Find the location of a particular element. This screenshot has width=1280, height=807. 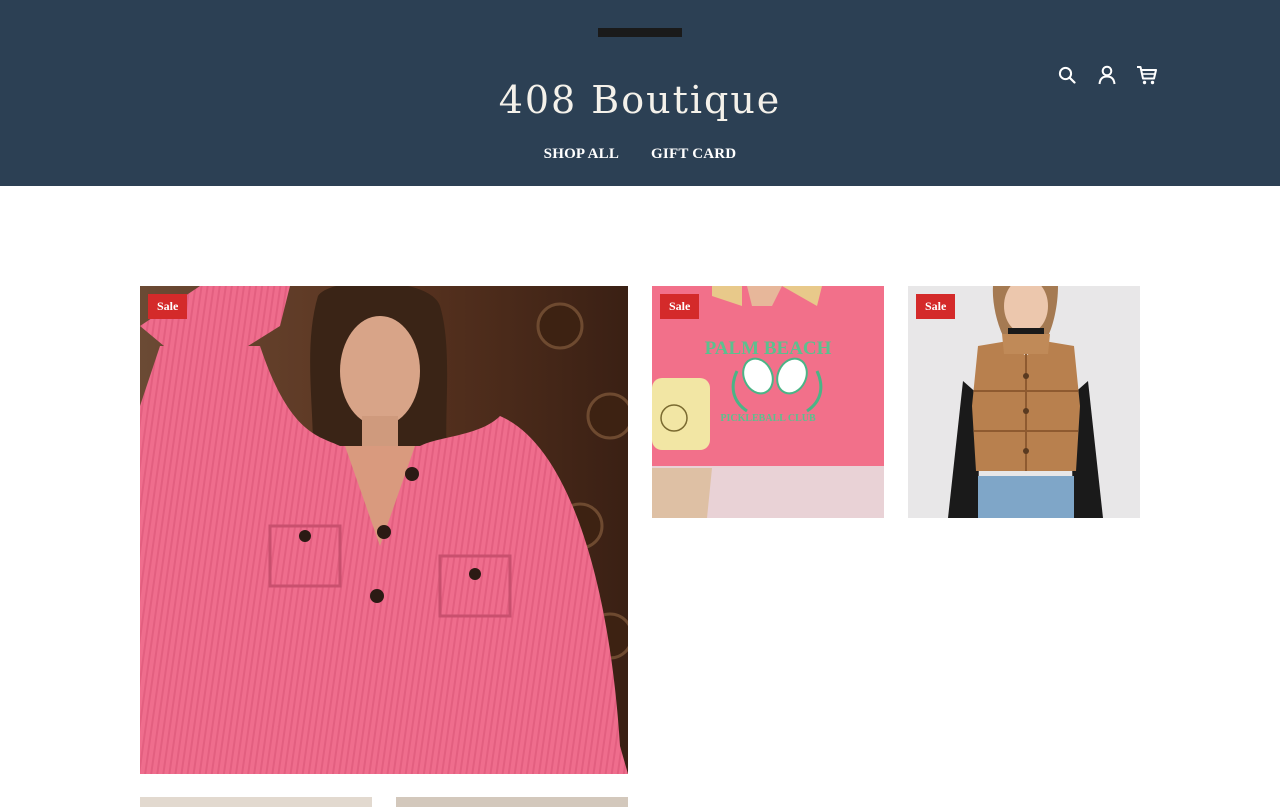

main-nav: SHOP ALL GIFT CARD is located at coordinates (640, 154).